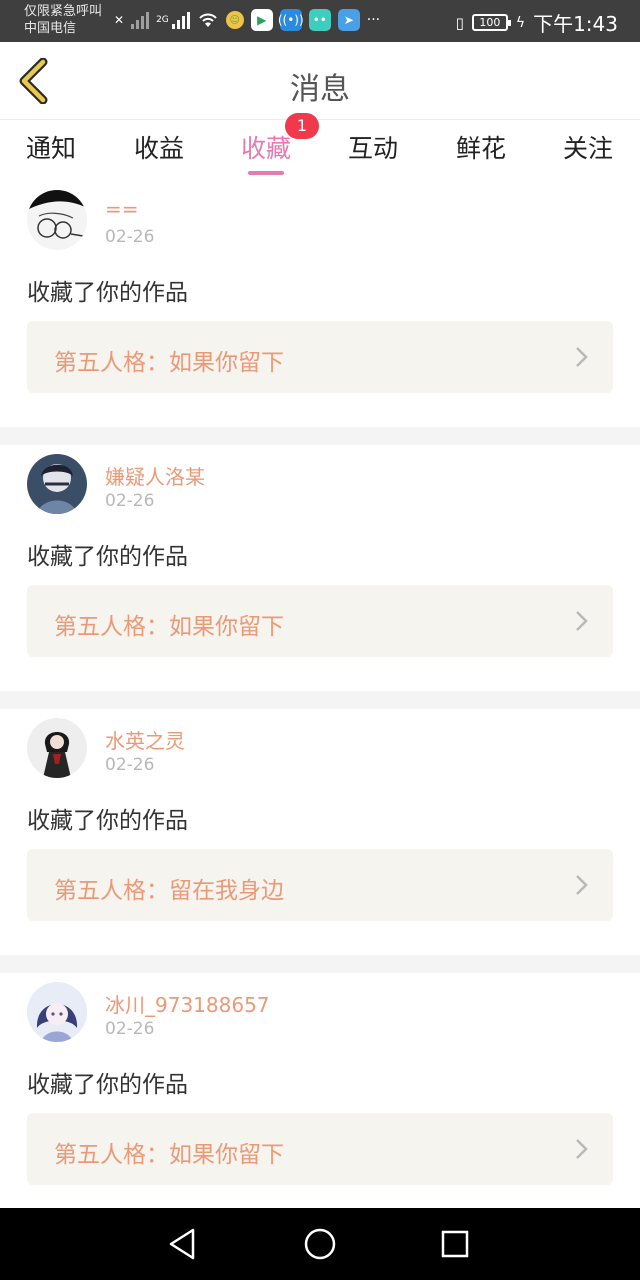 The image size is (640, 1280). I want to click on carrier-info: 仅限紧急呼叫 中国电信, so click(63, 20).